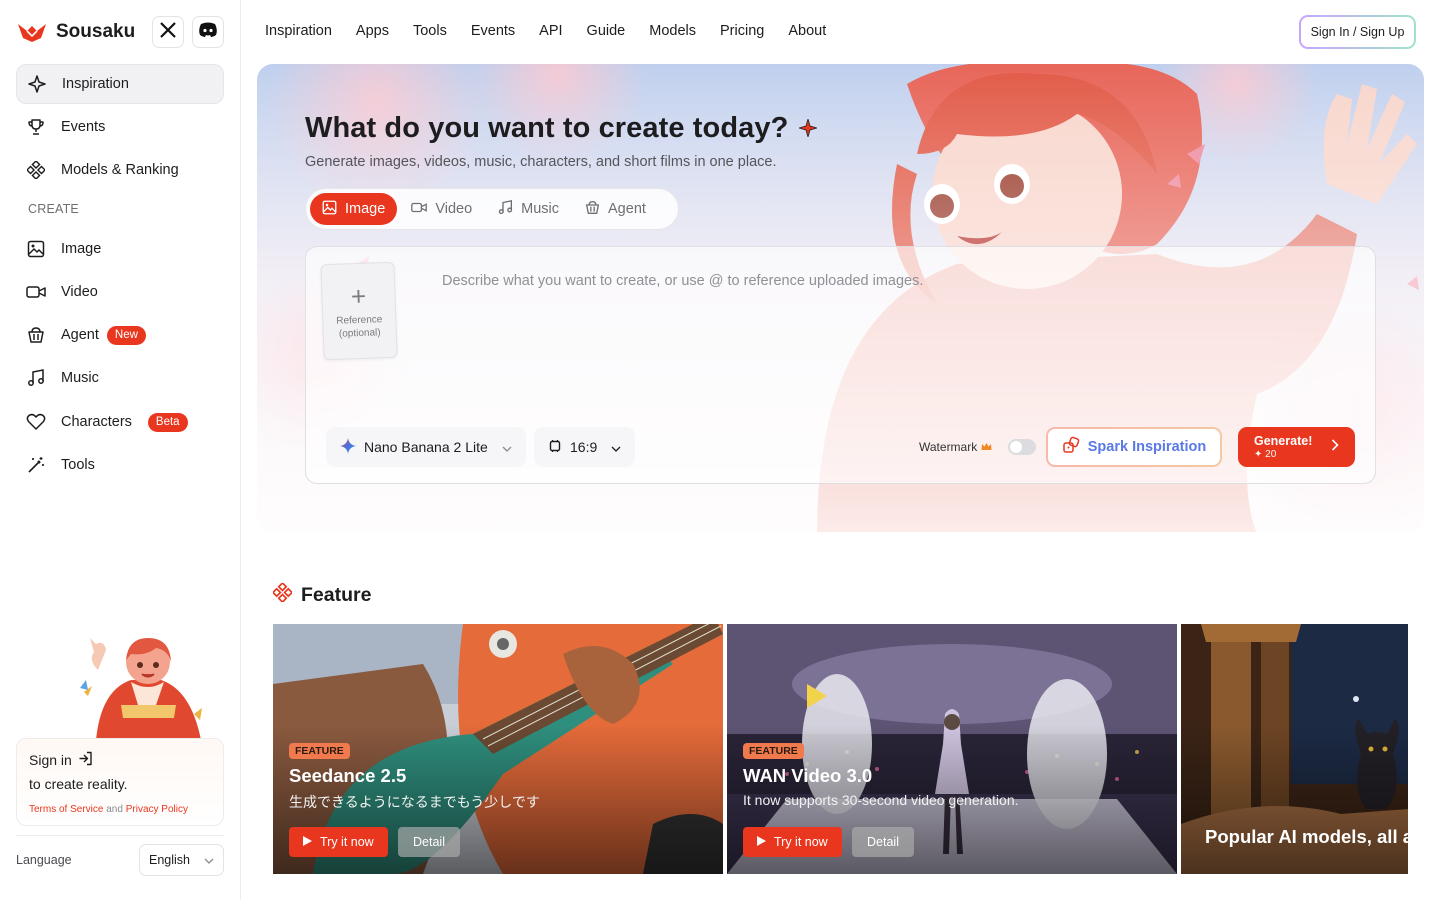  What do you see at coordinates (95, 84) in the screenshot?
I see `sidebar-item-label: Inspiration` at bounding box center [95, 84].